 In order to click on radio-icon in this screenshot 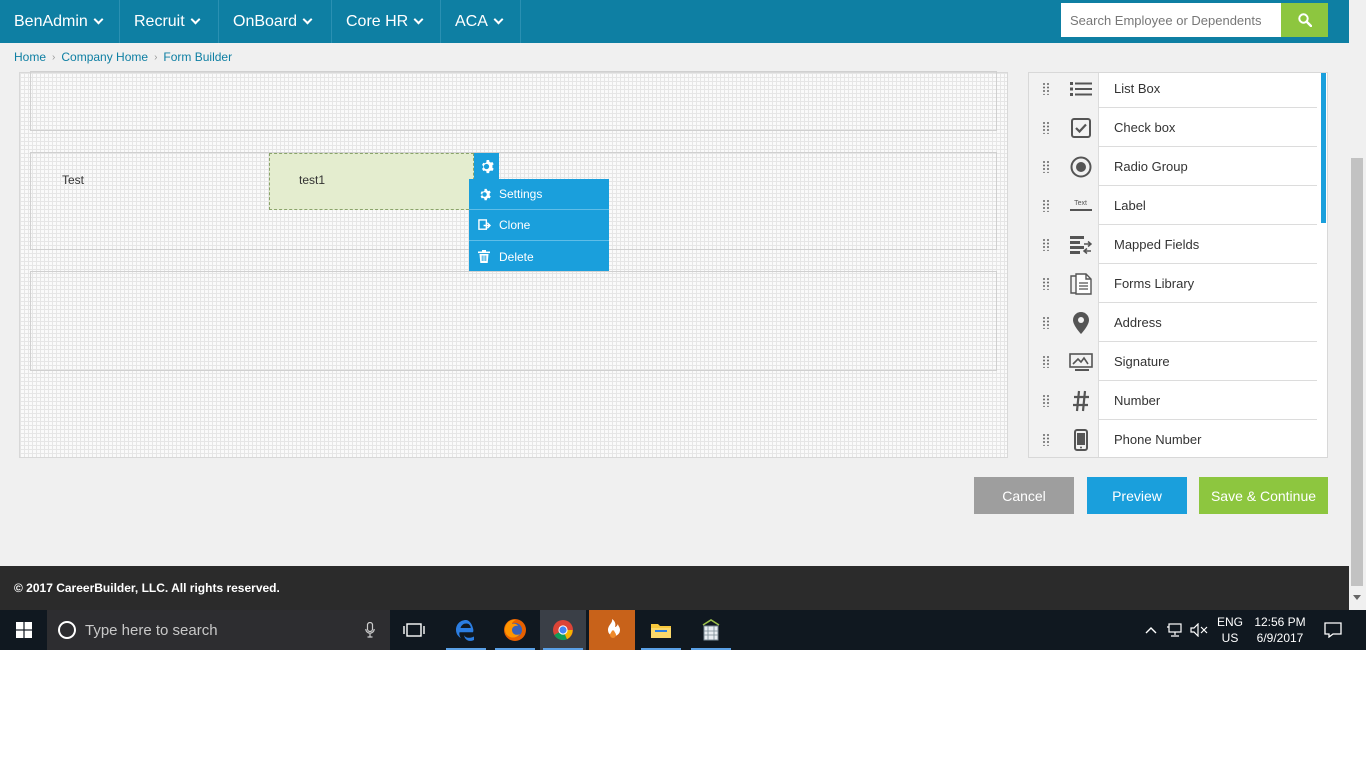, I will do `click(1081, 166)`.